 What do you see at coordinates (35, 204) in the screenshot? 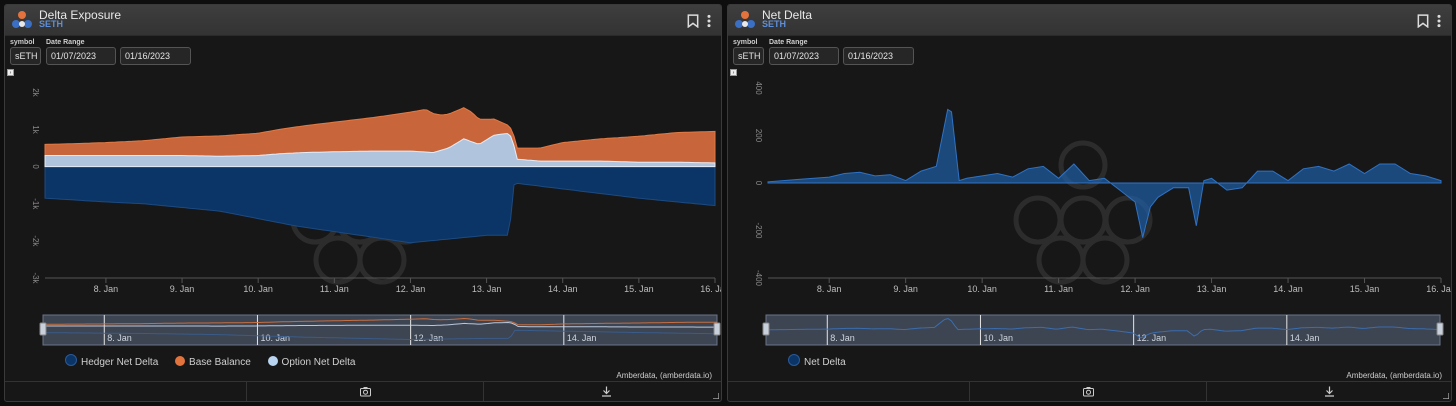
I see `y-tick-label: -1k` at bounding box center [35, 204].